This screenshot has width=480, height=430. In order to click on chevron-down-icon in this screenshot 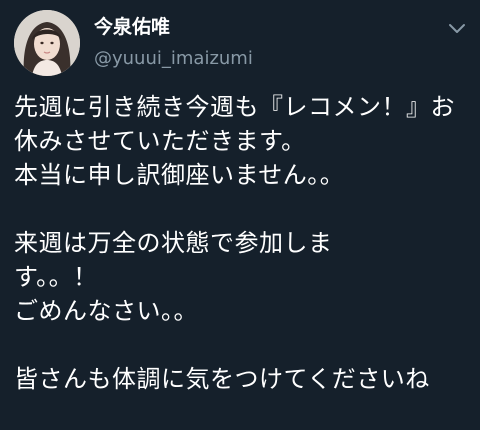, I will do `click(457, 26)`.